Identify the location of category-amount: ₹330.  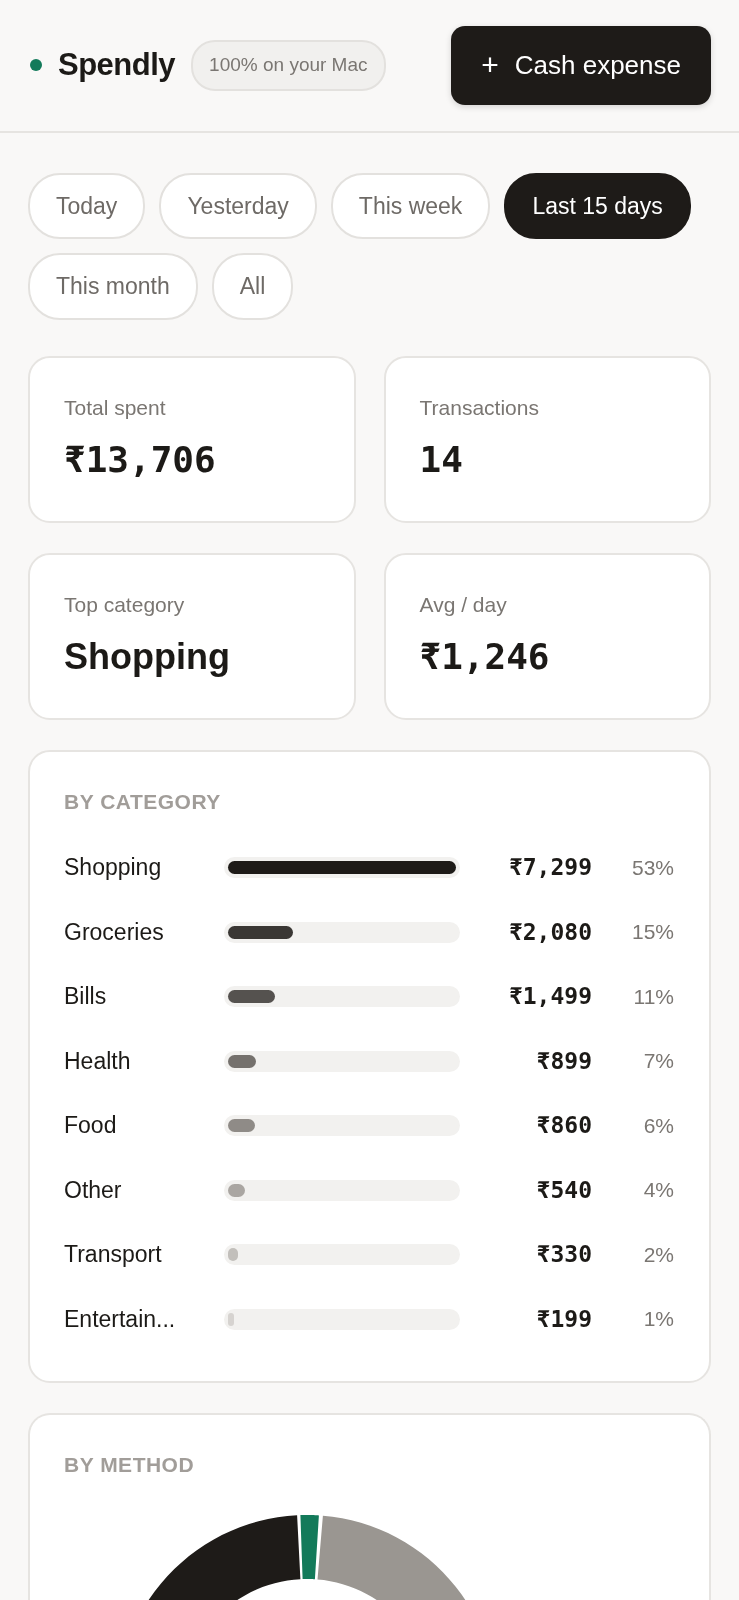
(563, 1255).